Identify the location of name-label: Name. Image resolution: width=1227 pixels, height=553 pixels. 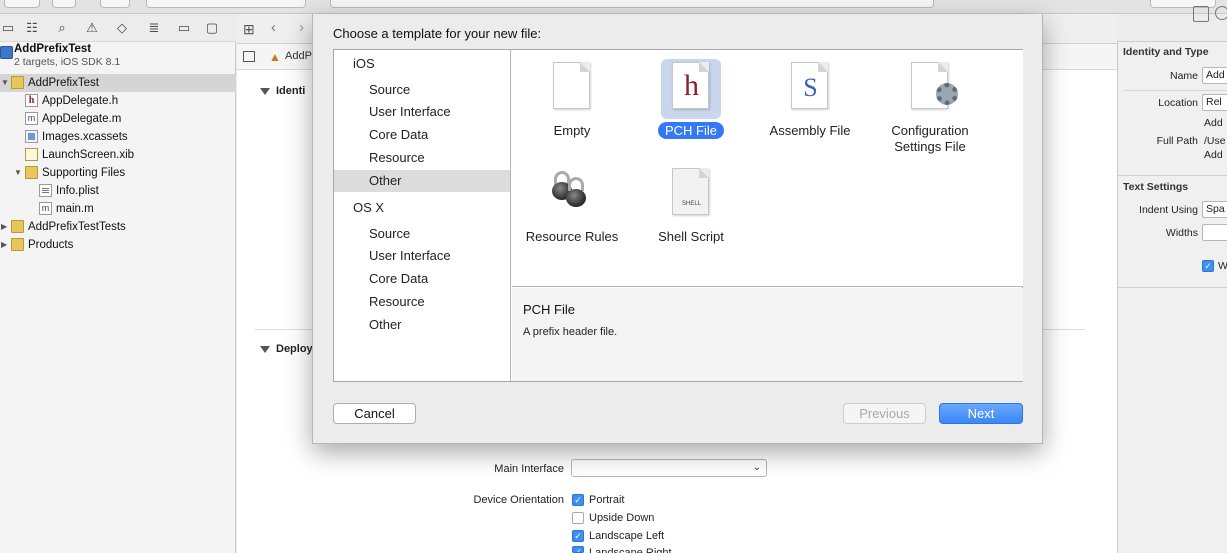
(1183, 76).